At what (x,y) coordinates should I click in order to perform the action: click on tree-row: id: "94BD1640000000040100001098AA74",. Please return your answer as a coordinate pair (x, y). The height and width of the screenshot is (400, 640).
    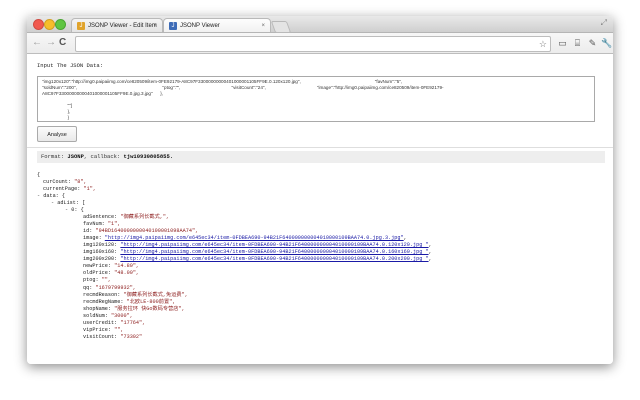
    Looking at the image, I should click on (140, 231).